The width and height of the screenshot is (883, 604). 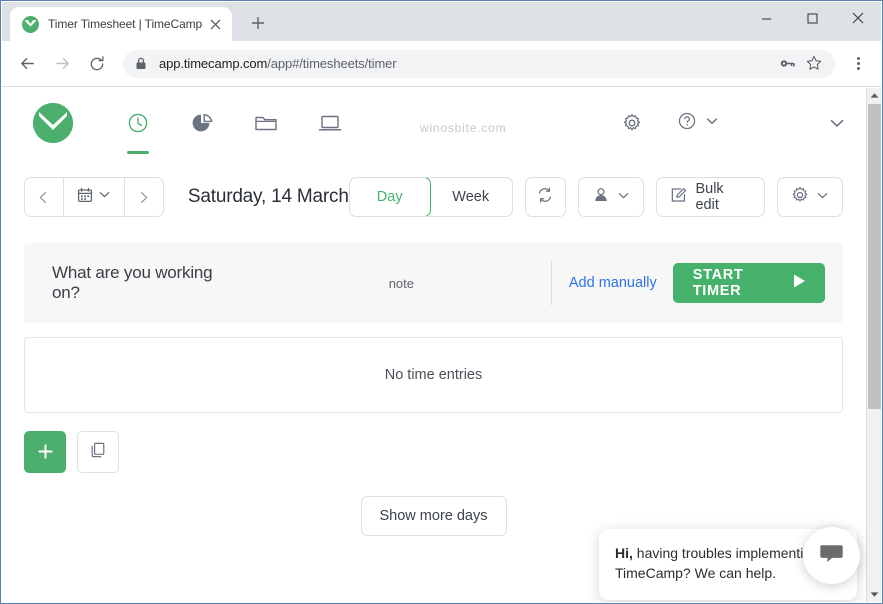 I want to click on date-toolbar: Saturday, 14 March Day Week Bulk edit, so click(x=433, y=197).